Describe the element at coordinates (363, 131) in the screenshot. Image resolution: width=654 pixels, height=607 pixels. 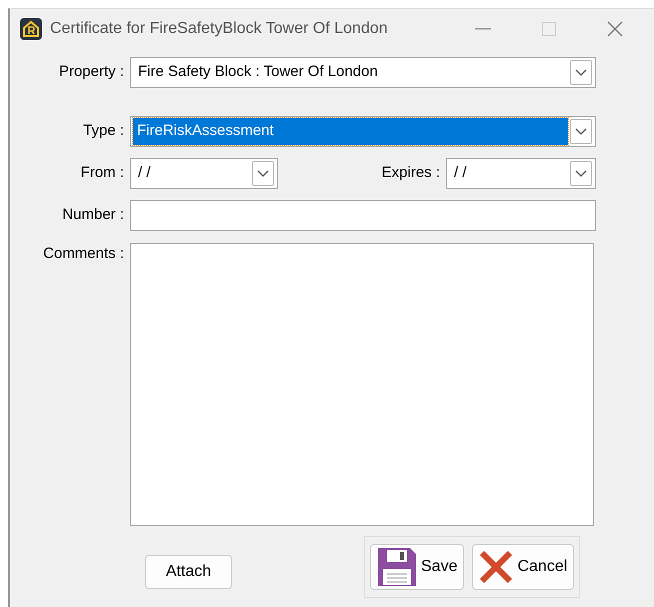
I see `type-dropdown: FireRiskAssessment` at that location.